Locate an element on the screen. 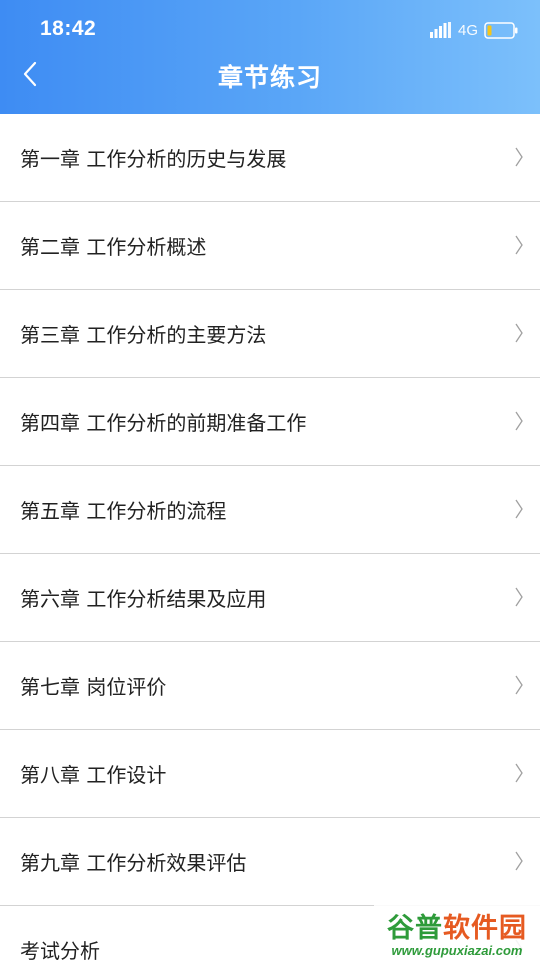 Image resolution: width=540 pixels, height=960 pixels. status-icons: 4G is located at coordinates (473, 30).